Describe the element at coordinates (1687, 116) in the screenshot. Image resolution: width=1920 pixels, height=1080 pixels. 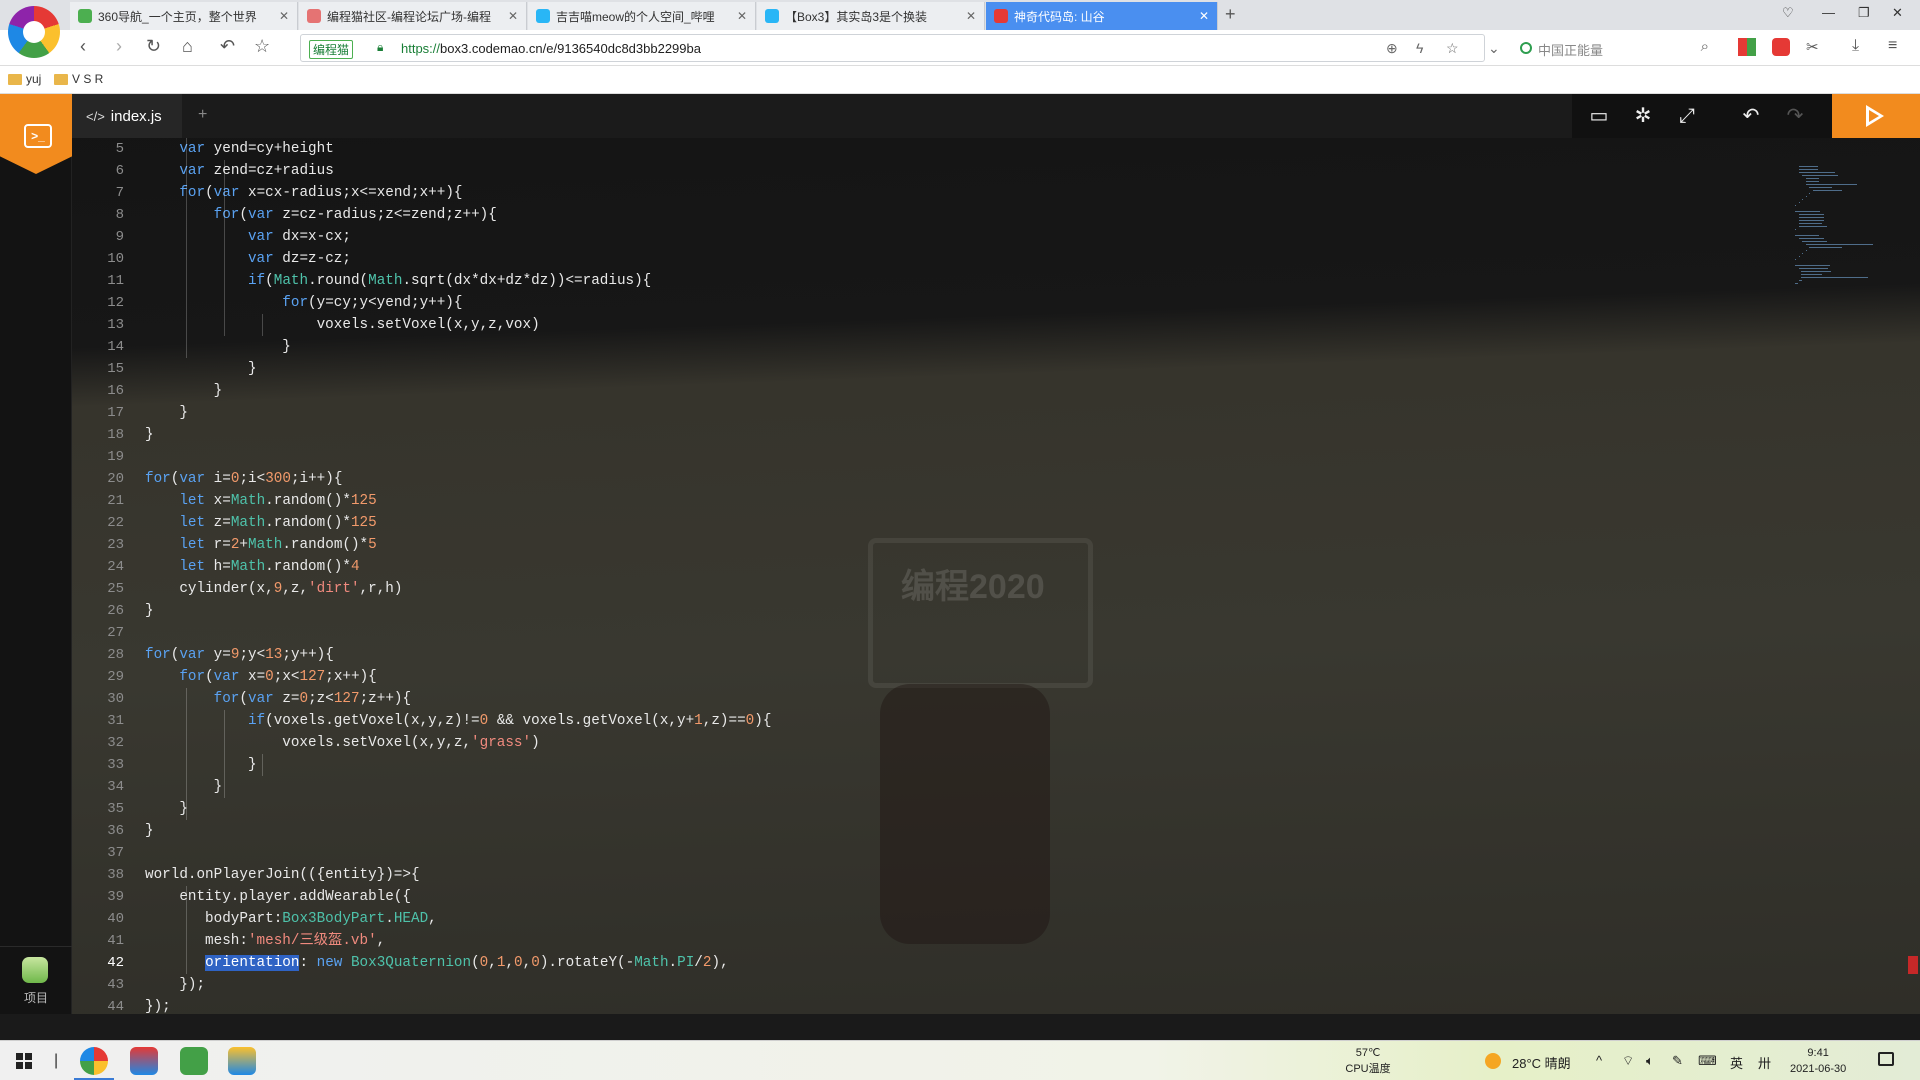
I see `fullscreen-icon: ⤢` at that location.